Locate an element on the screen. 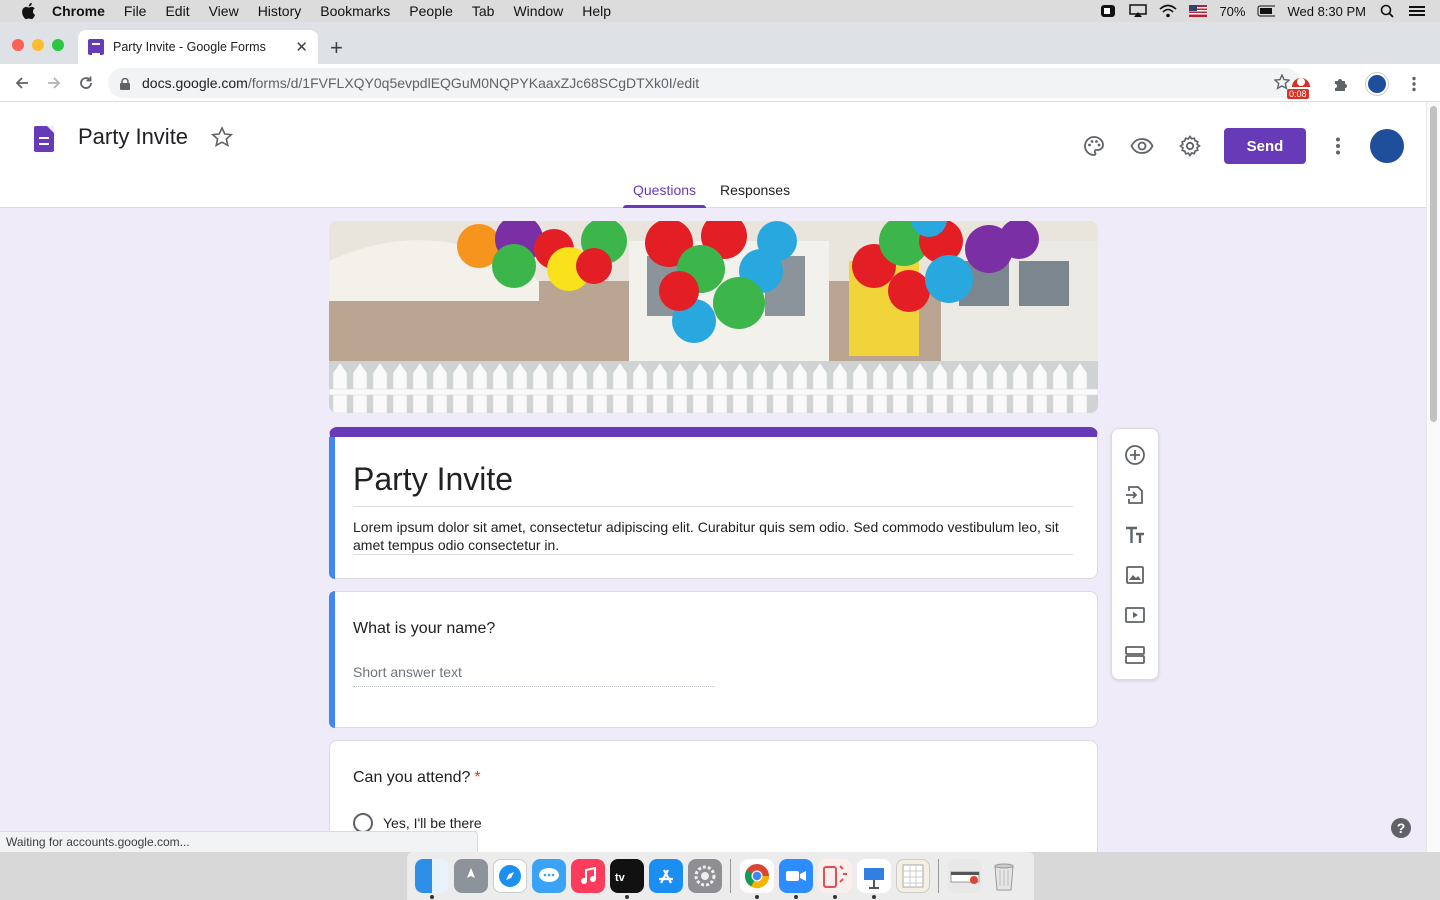 Image resolution: width=1440 pixels, height=900 pixels. chrome-window-minimized-icon is located at coordinates (964, 876).